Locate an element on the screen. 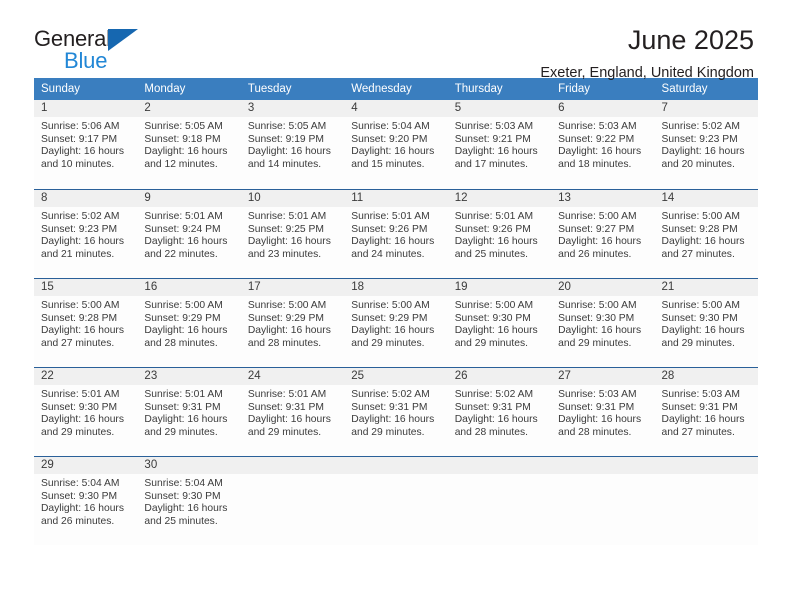 The width and height of the screenshot is (792, 612). daylight-duration-line2: and 26 minutes. is located at coordinates (595, 254).